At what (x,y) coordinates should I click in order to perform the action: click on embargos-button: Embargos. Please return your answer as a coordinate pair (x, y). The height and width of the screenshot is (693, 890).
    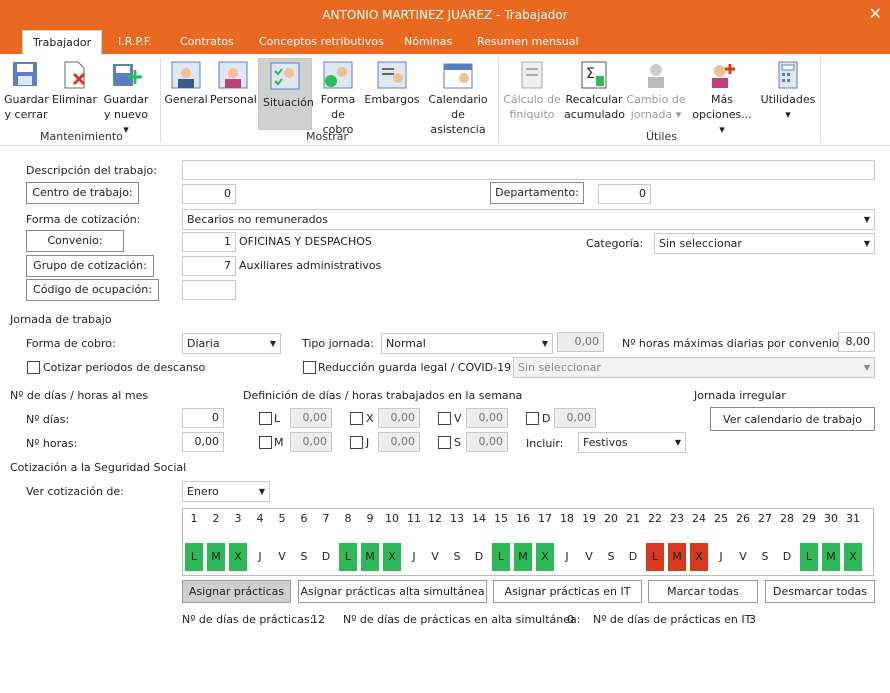
    Looking at the image, I should click on (392, 82).